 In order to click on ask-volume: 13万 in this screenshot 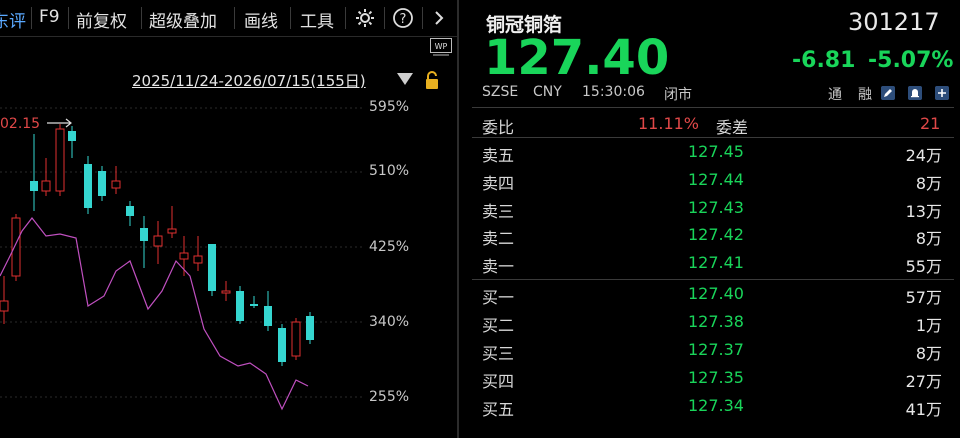, I will do `click(923, 211)`.